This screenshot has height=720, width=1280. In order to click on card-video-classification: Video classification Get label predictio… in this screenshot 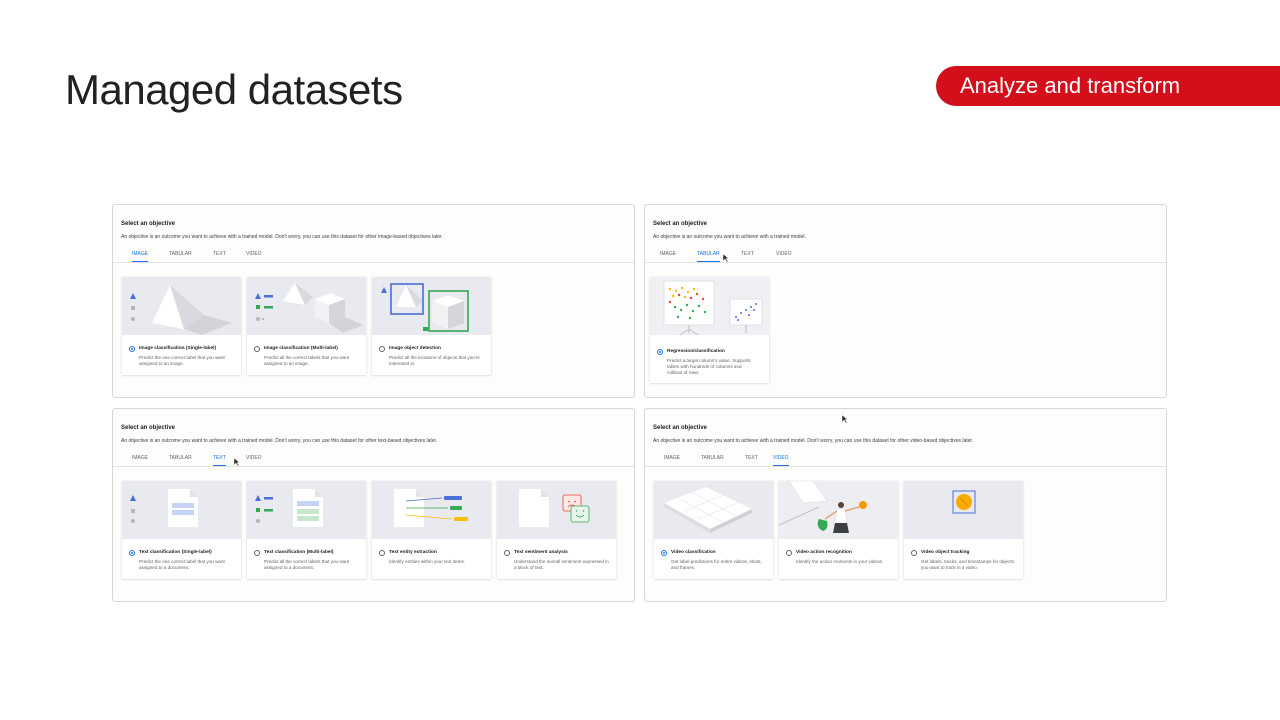, I will do `click(713, 530)`.